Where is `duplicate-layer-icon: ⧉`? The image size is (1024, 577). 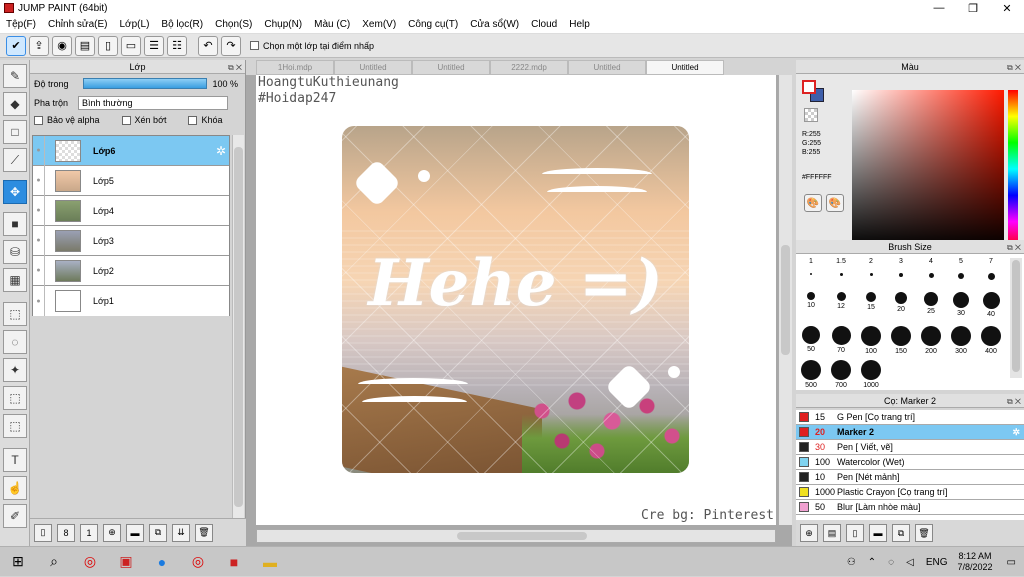
duplicate-layer-icon: ⧉ is located at coordinates (158, 532).